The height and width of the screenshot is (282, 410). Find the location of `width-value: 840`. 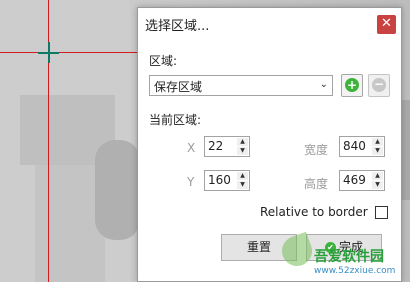

width-value: 840 is located at coordinates (354, 146).